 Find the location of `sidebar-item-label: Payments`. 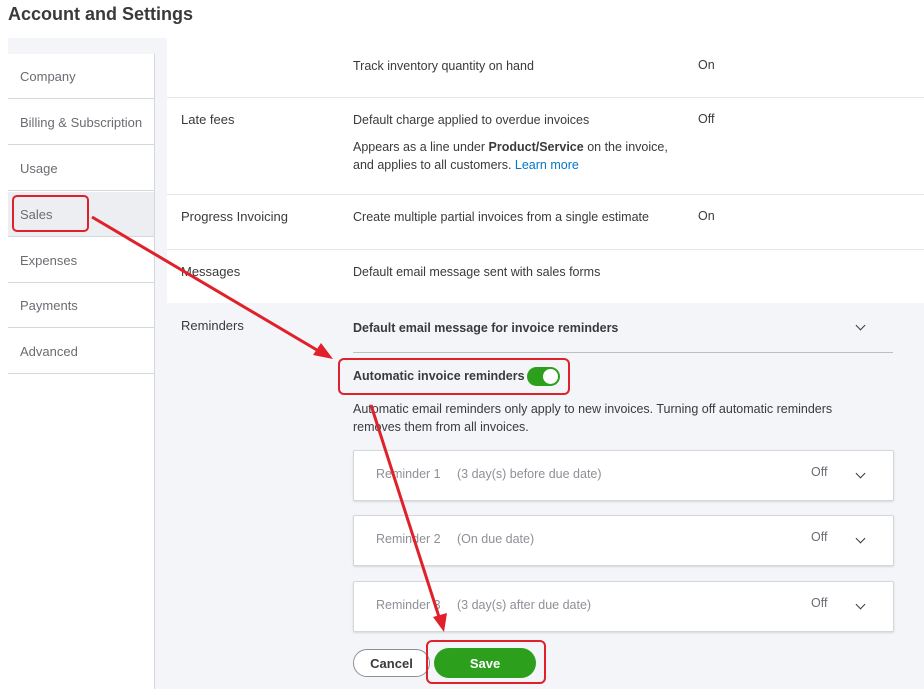

sidebar-item-label: Payments is located at coordinates (49, 305).